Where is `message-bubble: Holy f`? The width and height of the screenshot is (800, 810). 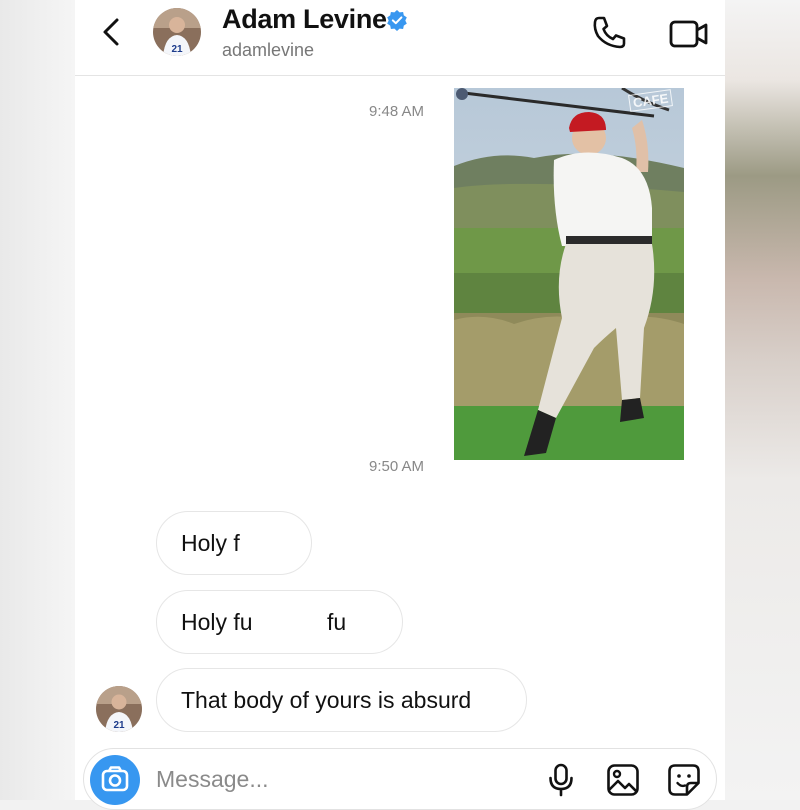
message-bubble: Holy f is located at coordinates (234, 543).